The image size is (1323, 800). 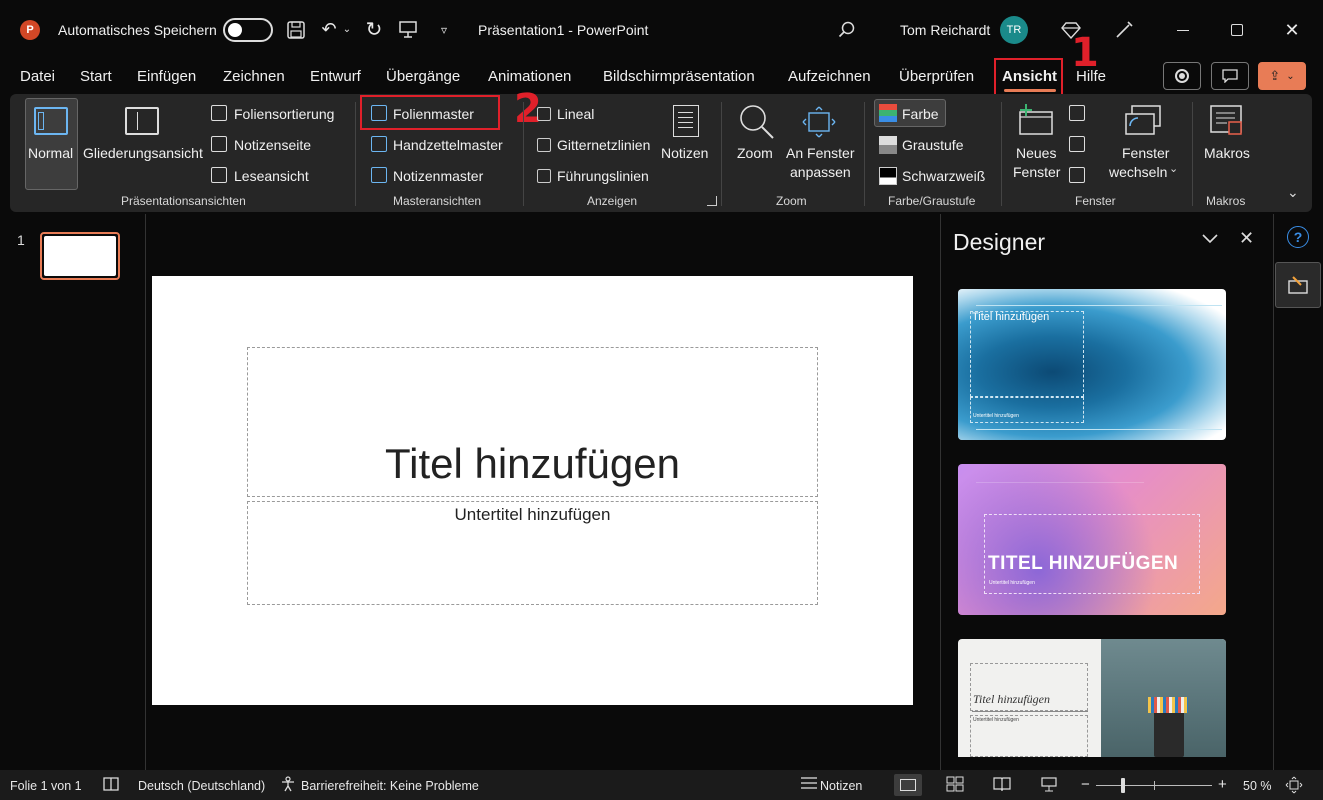 I want to click on tab-animationen: Animationen, so click(x=529, y=76).